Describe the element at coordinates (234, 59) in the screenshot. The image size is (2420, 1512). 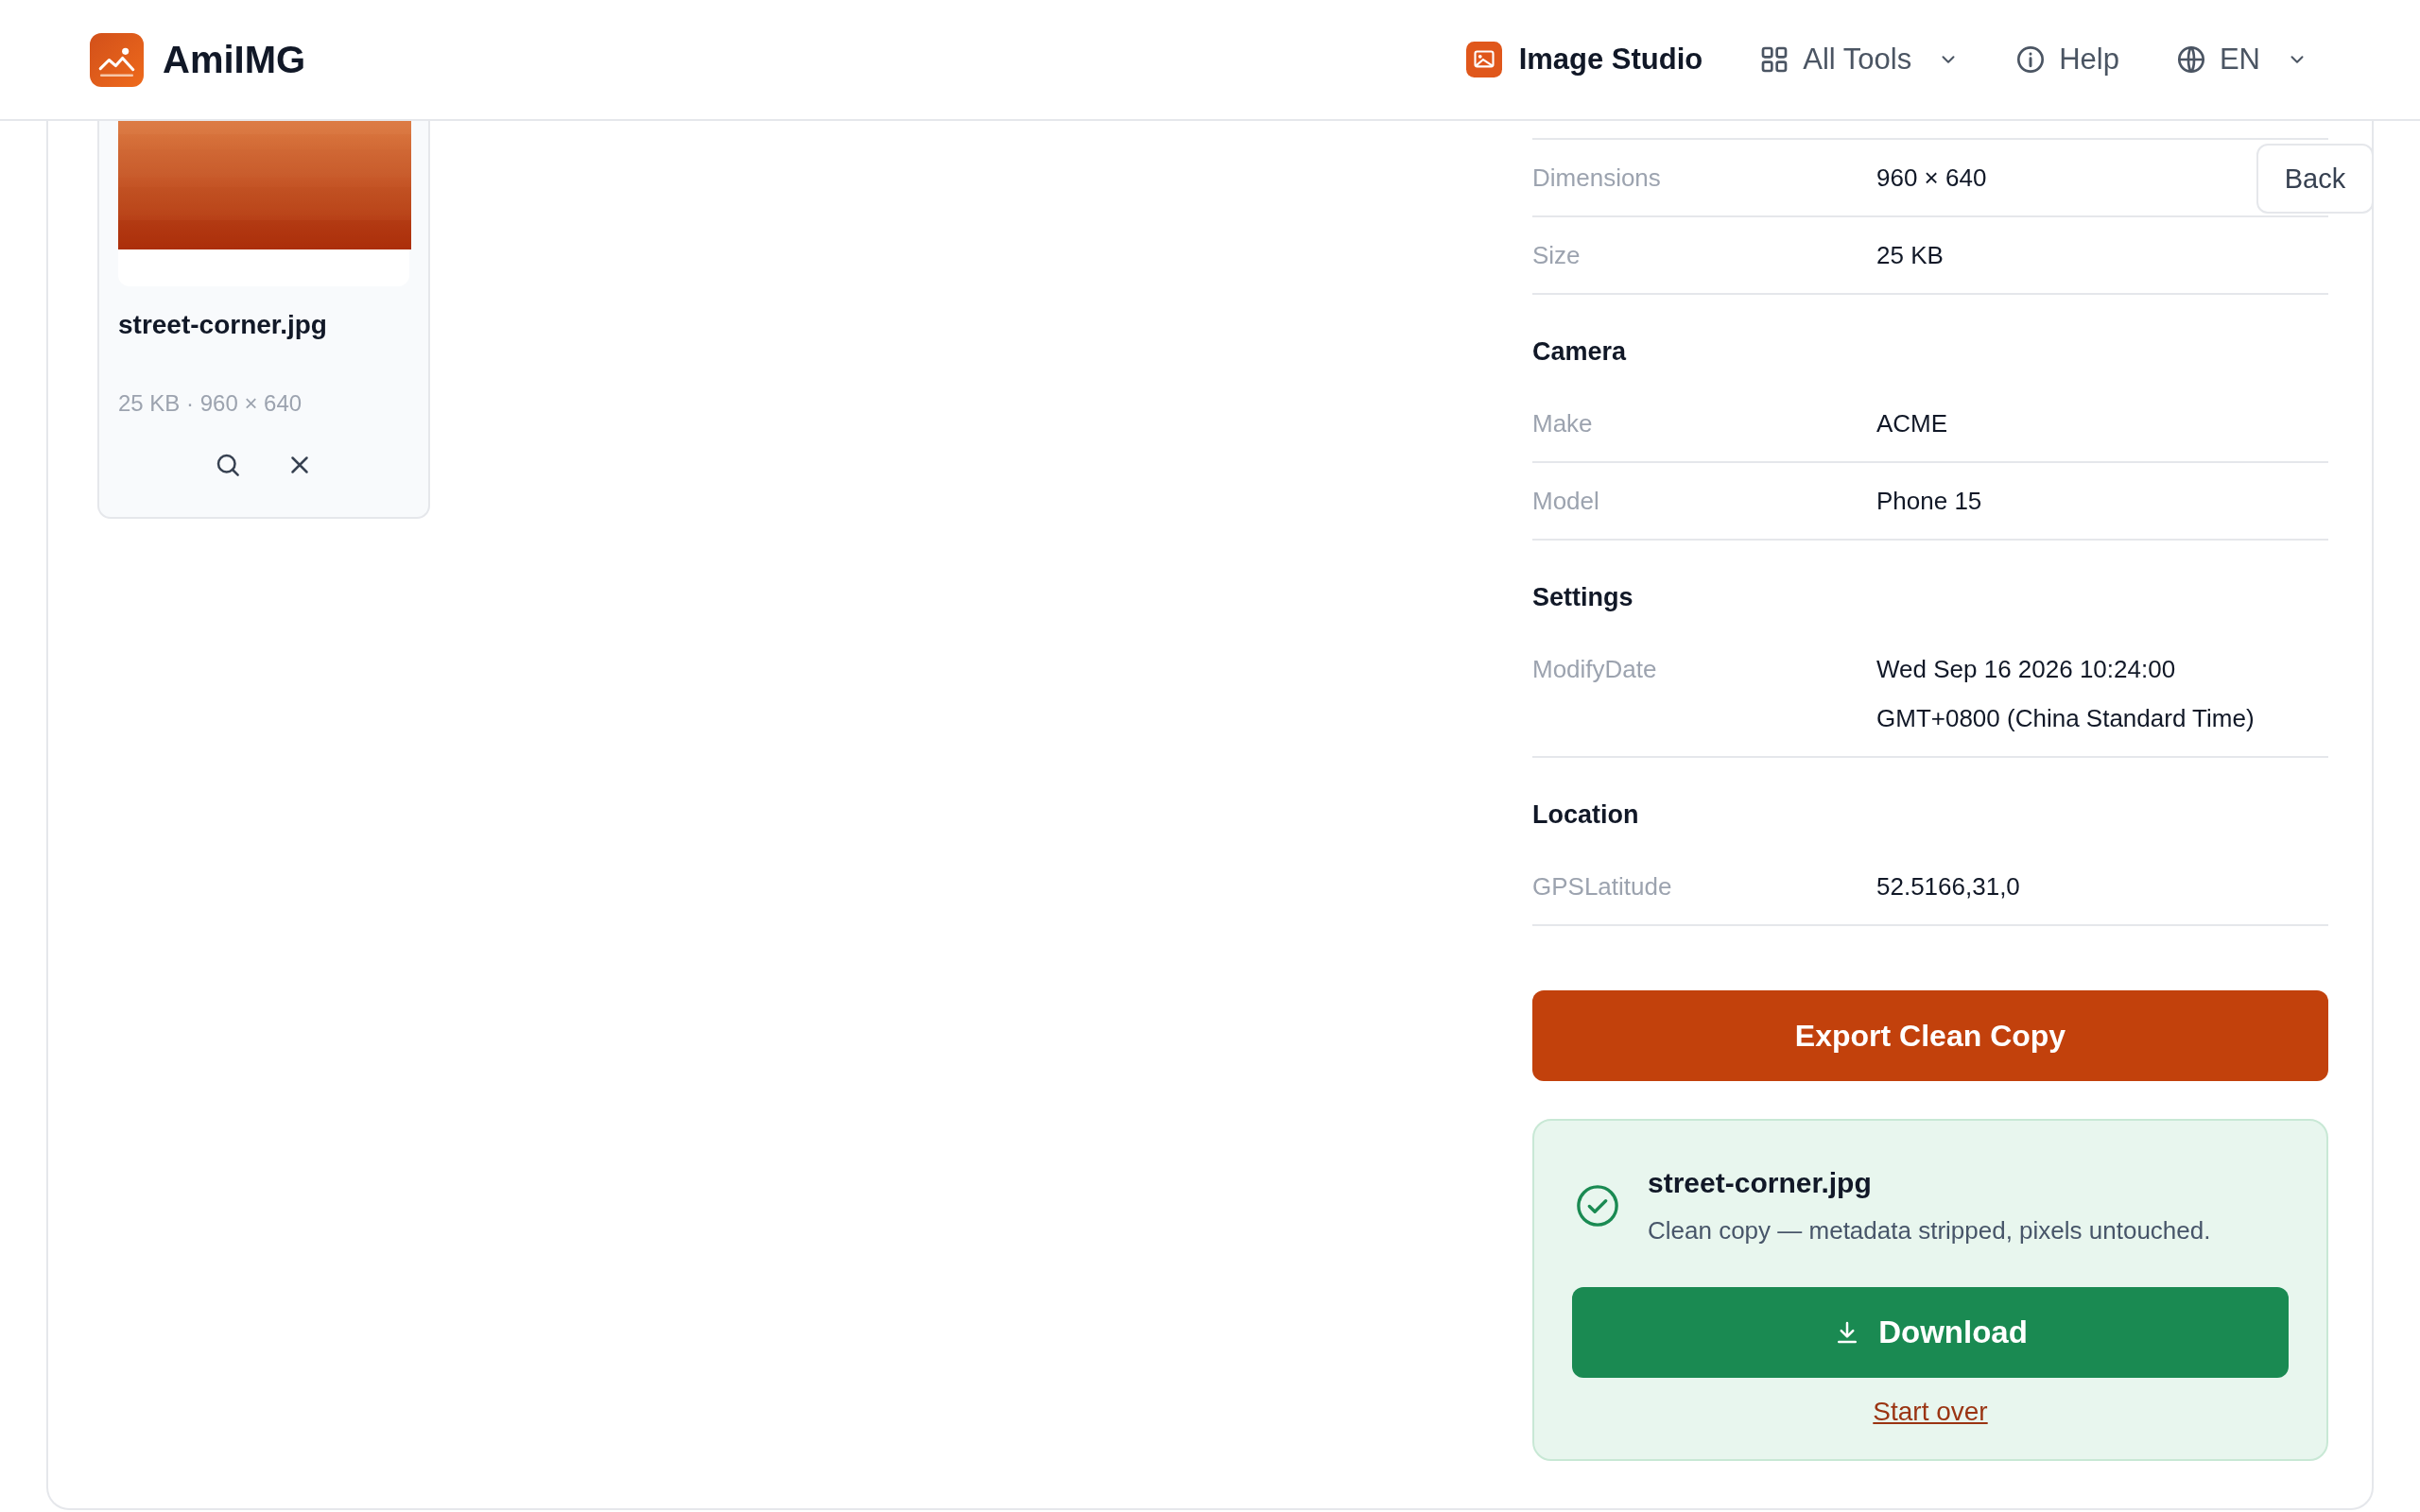
I see `brand-name: AmiIMG` at that location.